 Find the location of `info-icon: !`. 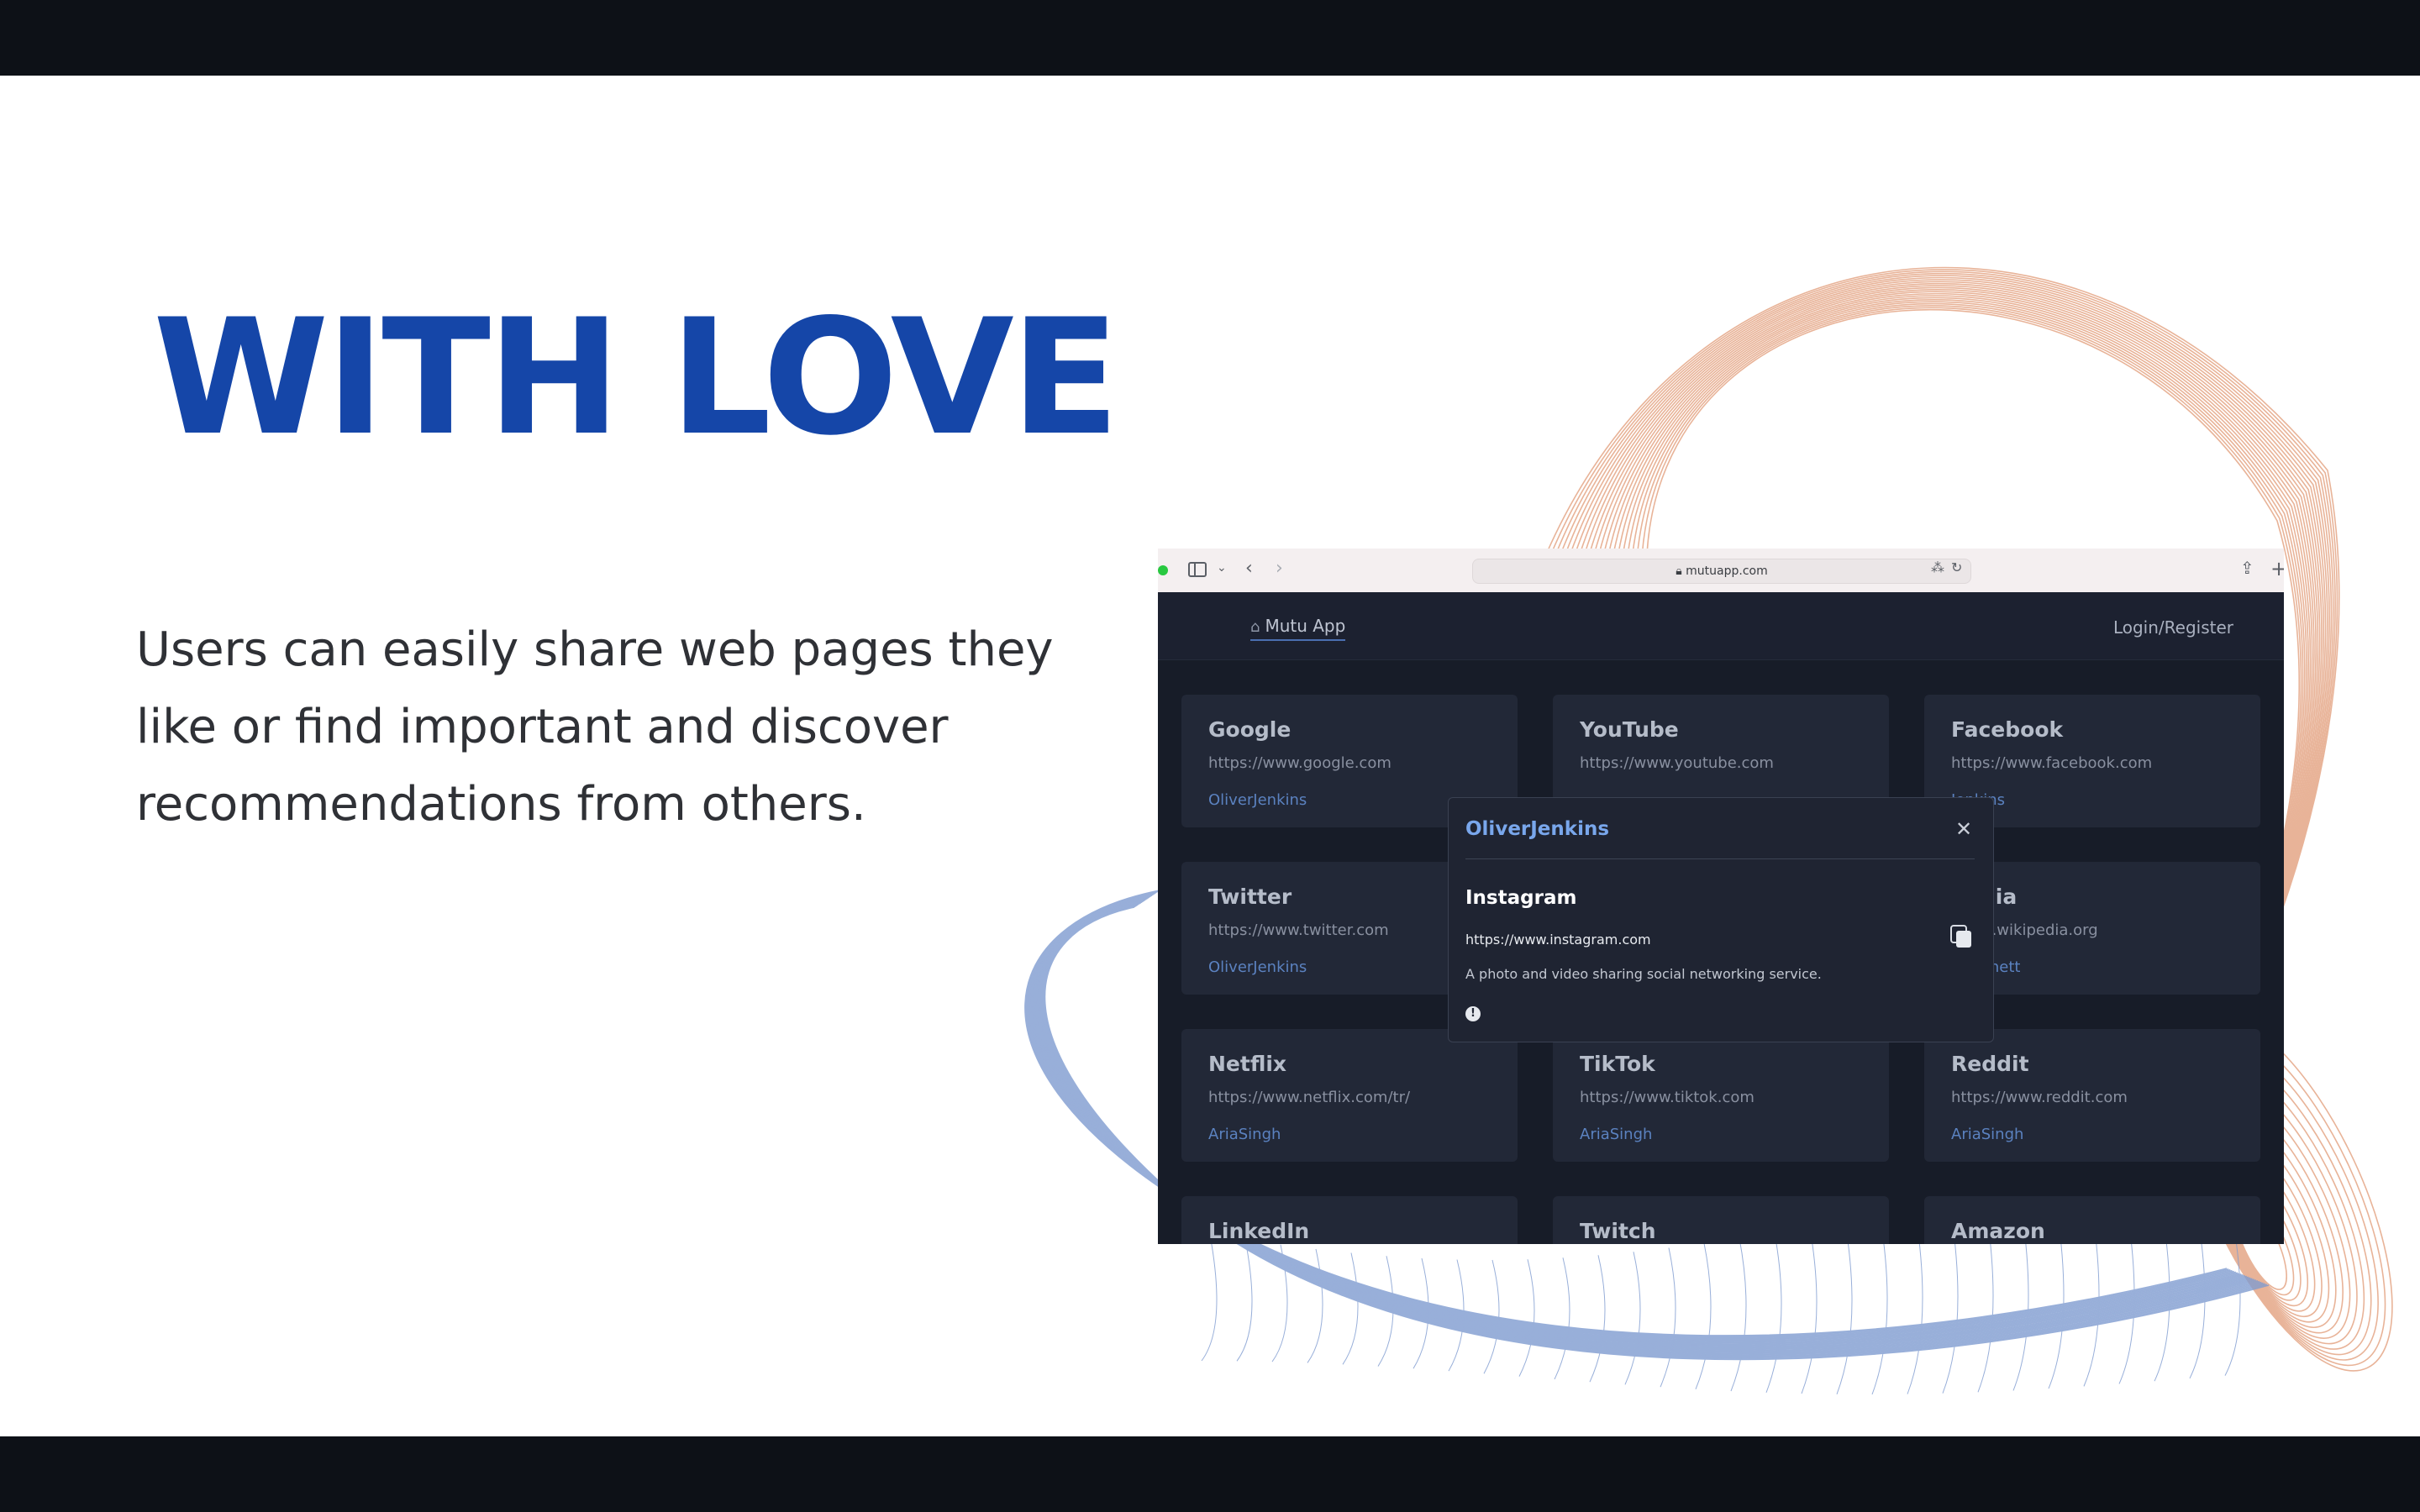

info-icon: ! is located at coordinates (1473, 1013).